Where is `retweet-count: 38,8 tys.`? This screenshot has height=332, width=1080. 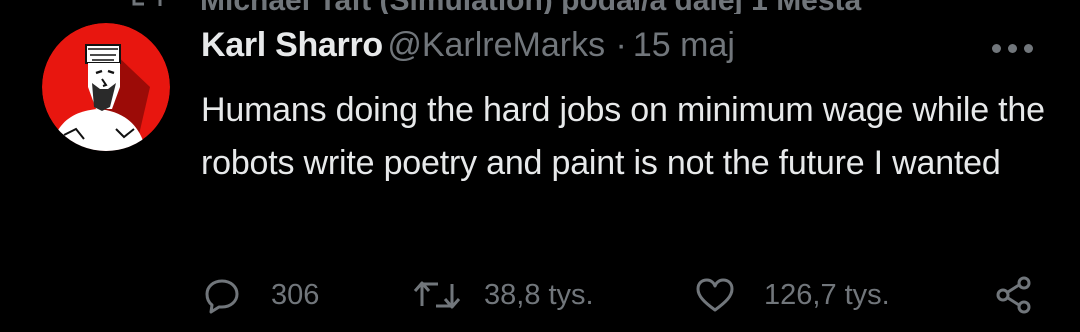 retweet-count: 38,8 tys. is located at coordinates (539, 294).